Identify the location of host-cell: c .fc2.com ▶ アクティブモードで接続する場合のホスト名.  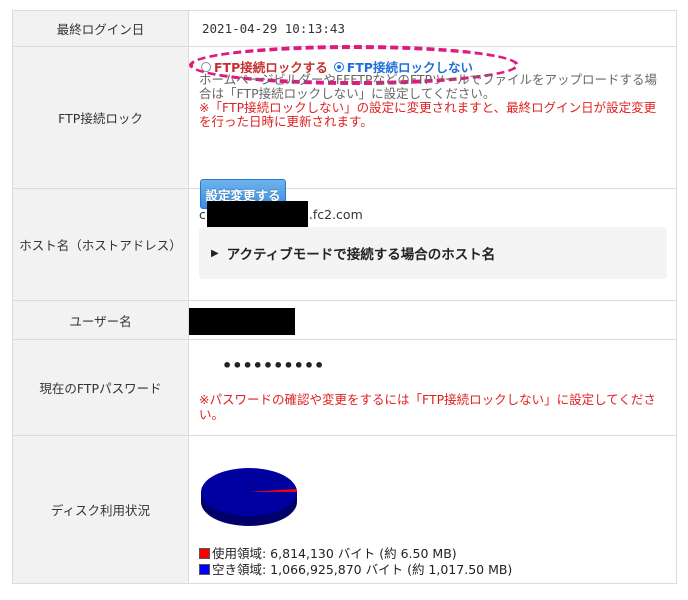
(432, 244).